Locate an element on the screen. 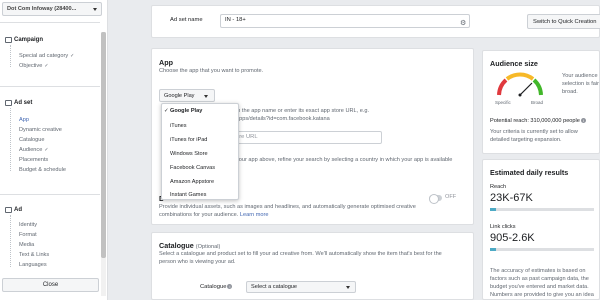 Image resolution: width=600 pixels, height=300 pixels. nav-adset-label: Ad set is located at coordinates (23, 103).